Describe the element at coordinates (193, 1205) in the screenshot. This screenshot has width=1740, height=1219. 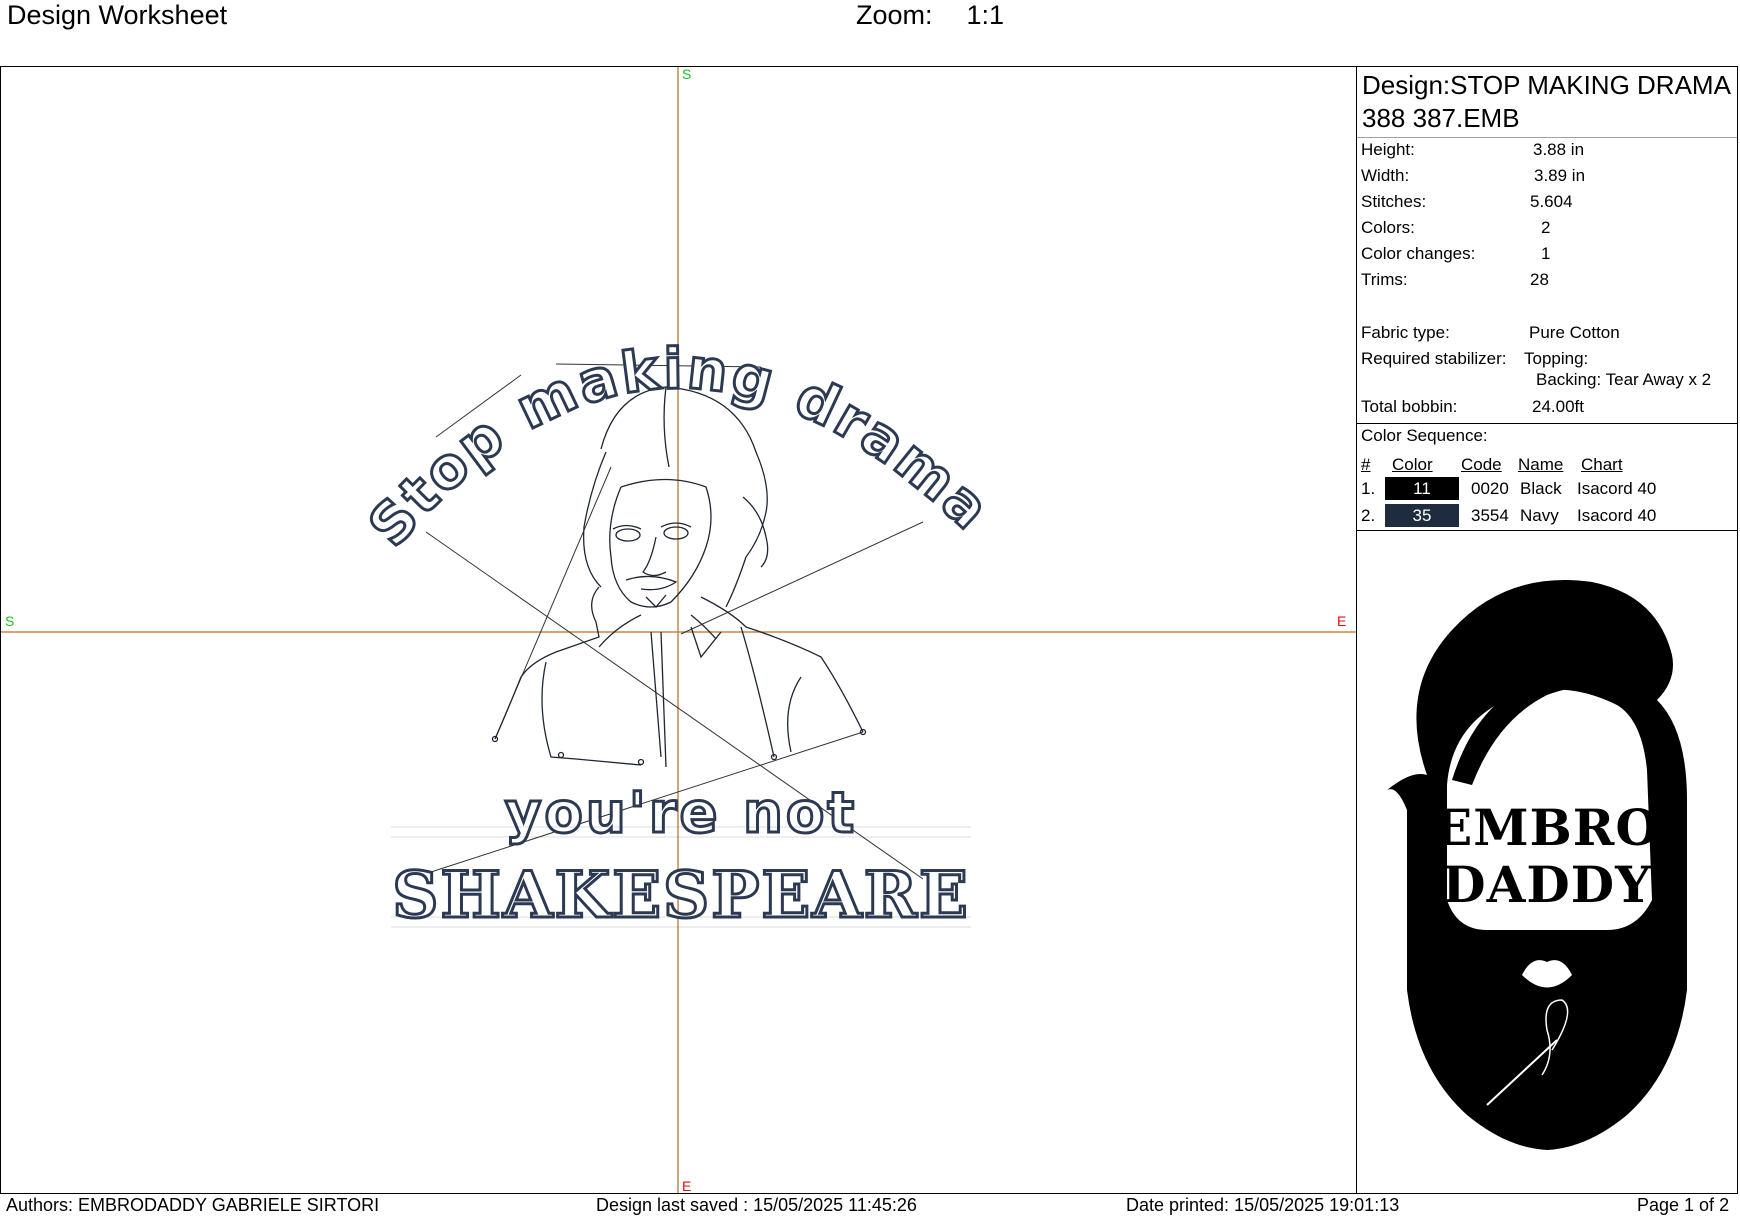
I see `footer-authors: Authors: EMBRODADDY GABRIELE SIRTORI` at that location.